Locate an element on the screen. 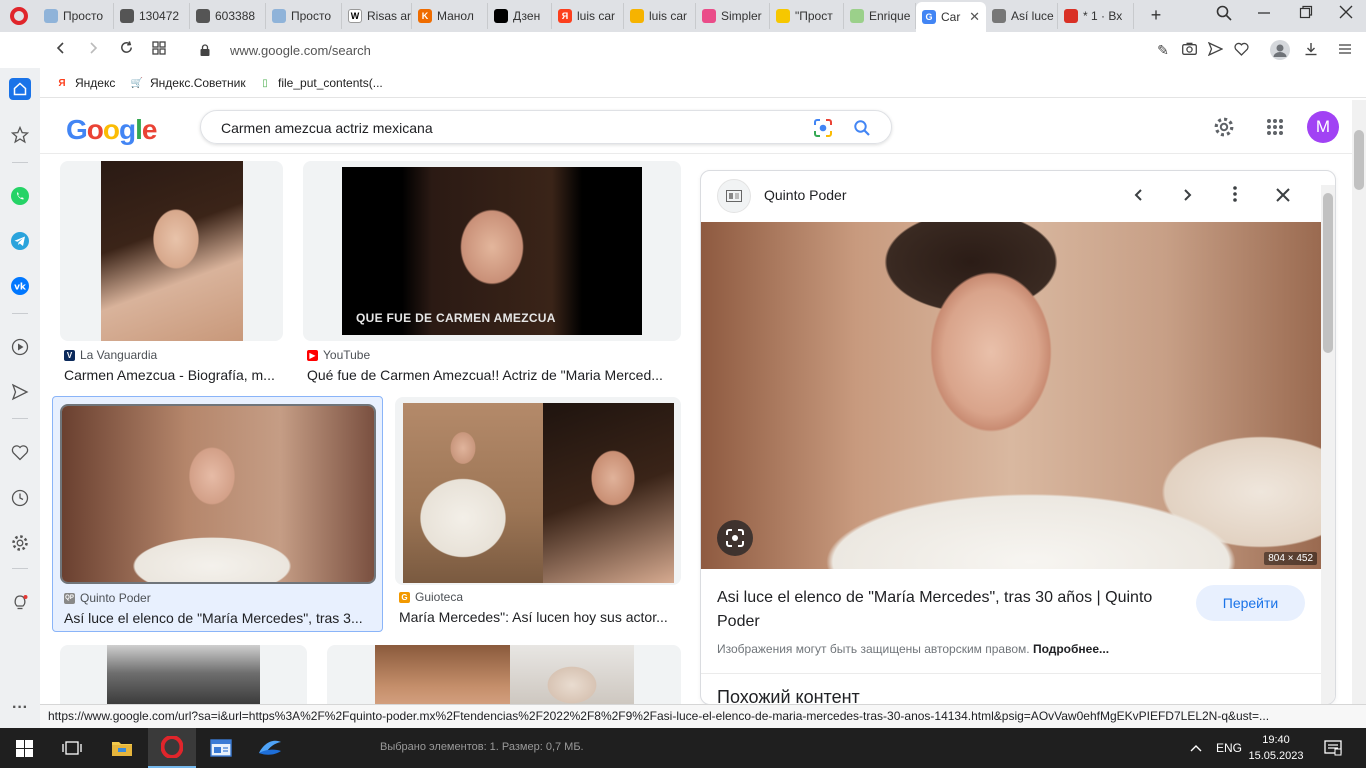 Image resolution: width=1366 pixels, height=768 pixels. favorites-heart-icon is located at coordinates (20, 453).